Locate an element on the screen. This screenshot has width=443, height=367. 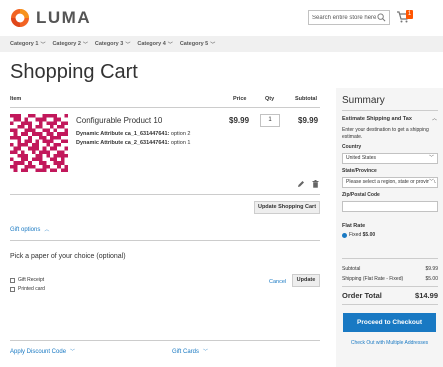
checkbox-label: Gift Receipt is located at coordinates (31, 280).